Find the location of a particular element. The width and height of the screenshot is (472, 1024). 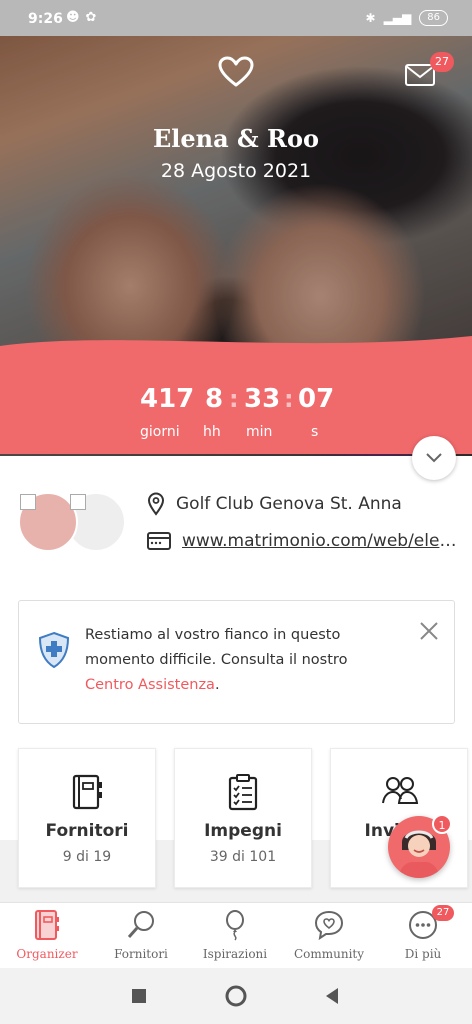

heart-logo-icon is located at coordinates (236, 71).